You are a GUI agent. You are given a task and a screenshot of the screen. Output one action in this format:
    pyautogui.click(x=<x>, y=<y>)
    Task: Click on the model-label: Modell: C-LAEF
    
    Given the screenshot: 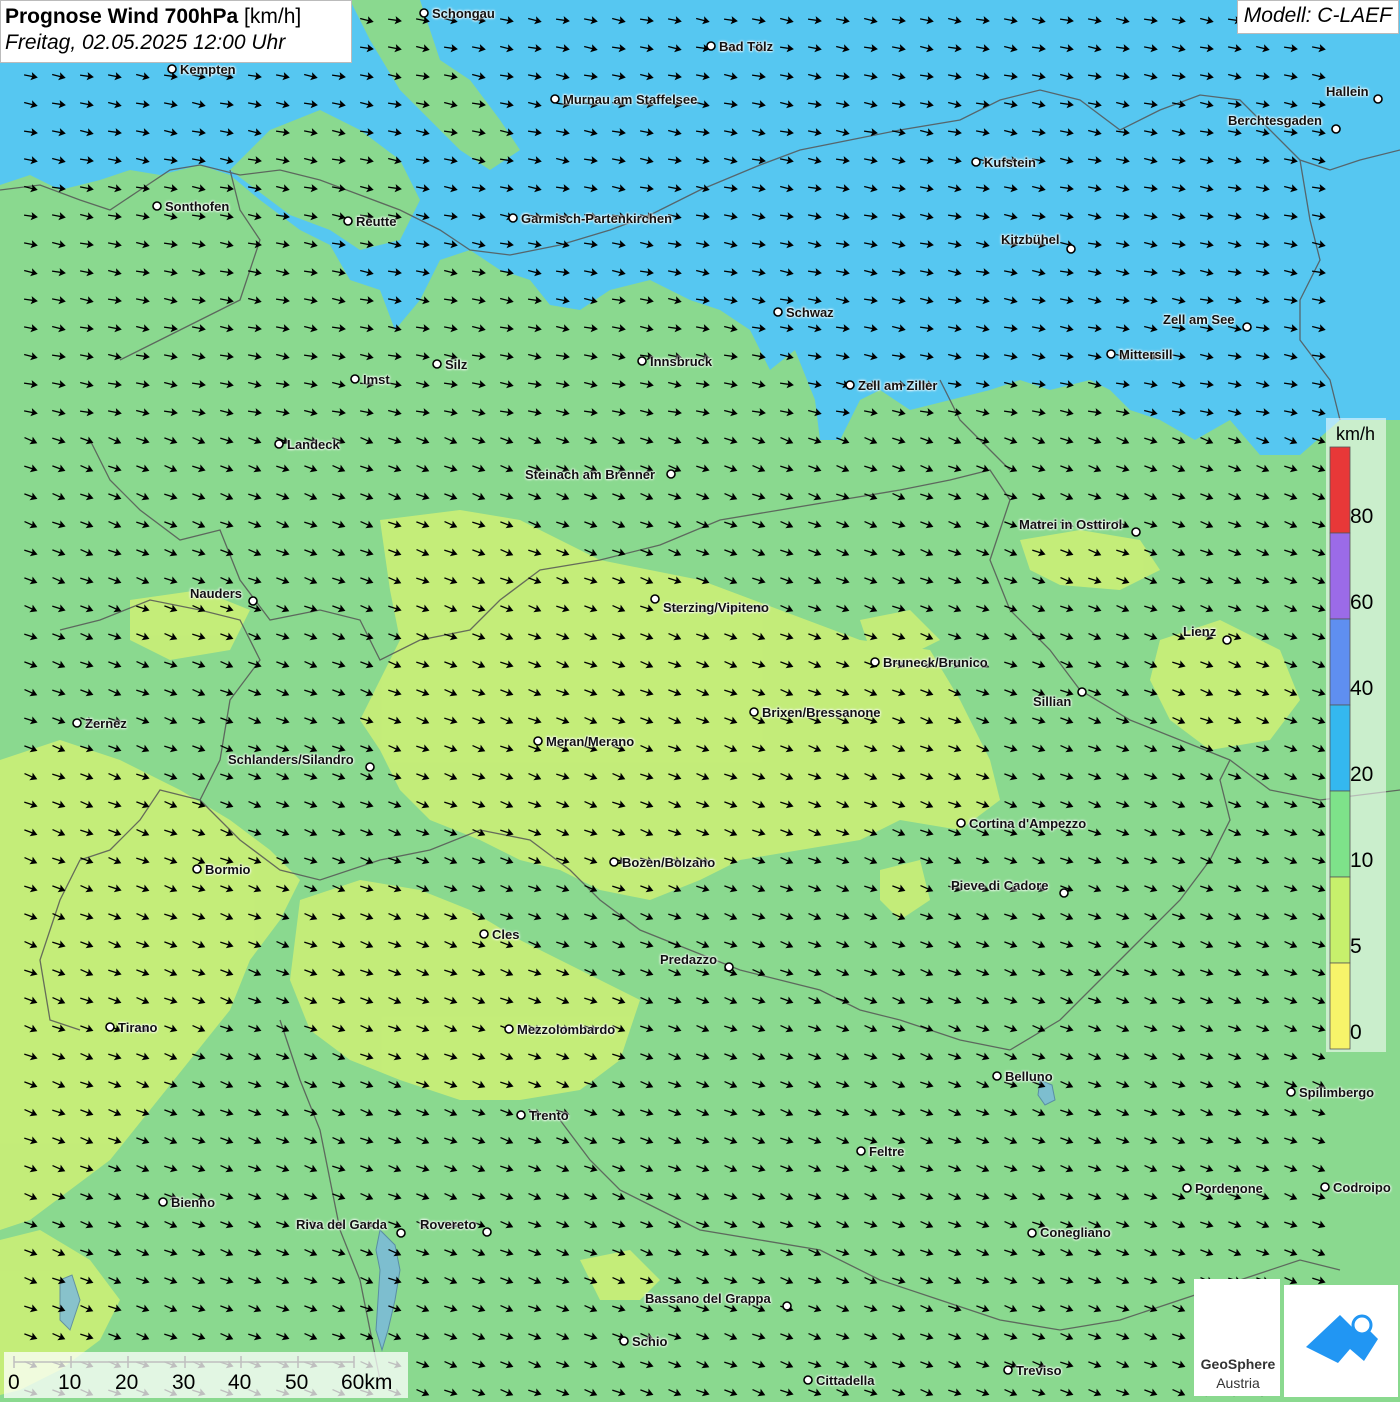 What is the action you would take?
    pyautogui.click(x=1317, y=17)
    